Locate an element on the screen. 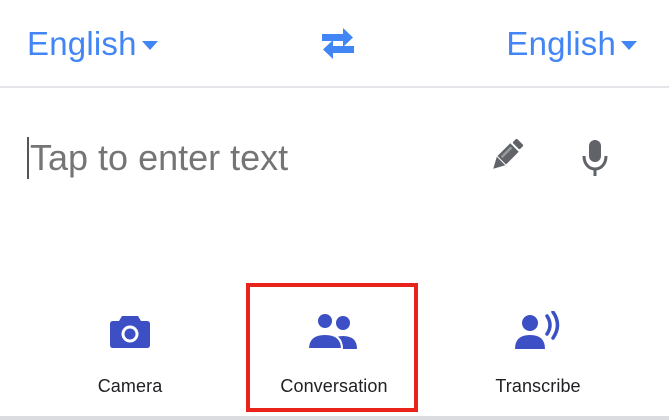 Image resolution: width=669 pixels, height=420 pixels. transcribe-icon-wrap is located at coordinates (538, 331).